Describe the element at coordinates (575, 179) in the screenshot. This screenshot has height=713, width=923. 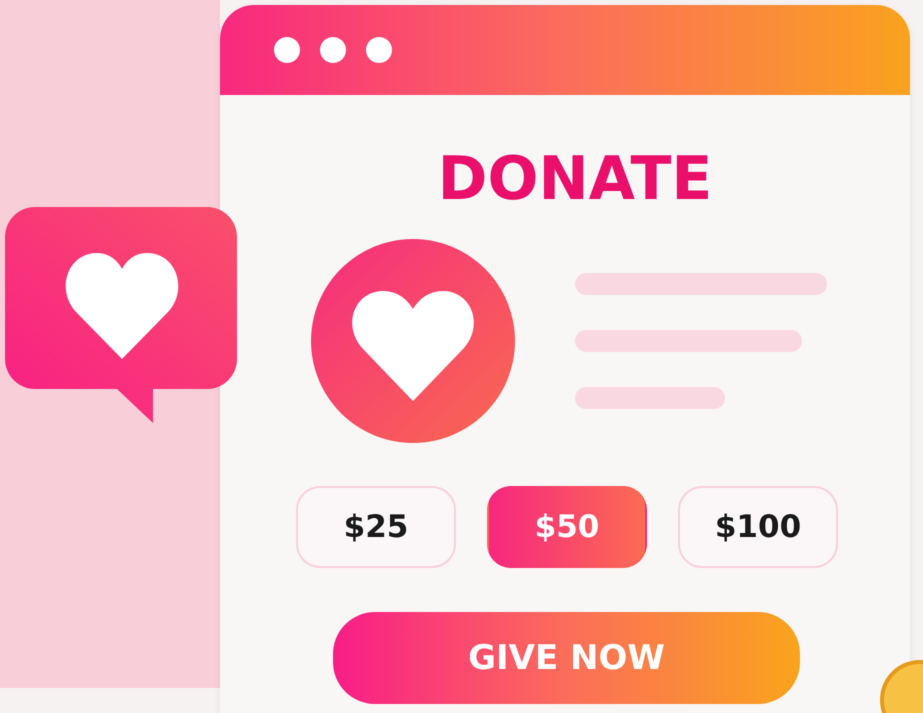
I see `page-title: DONATE` at that location.